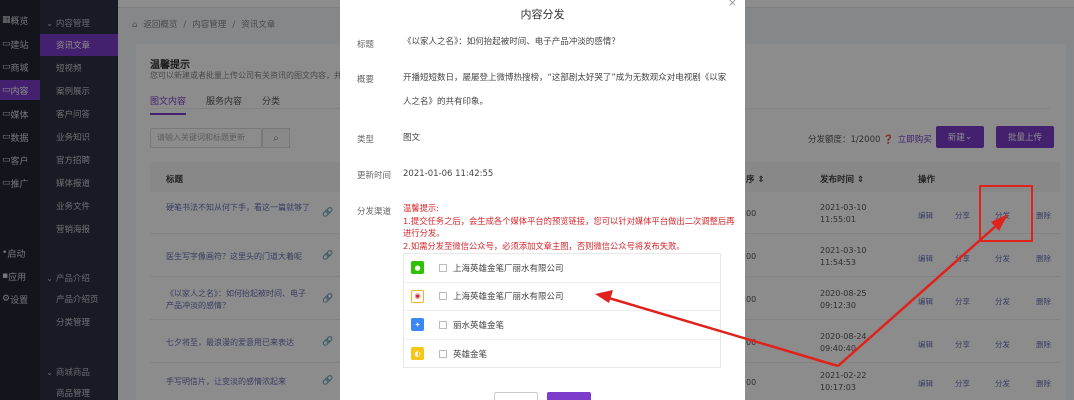  I want to click on type-label: 类型, so click(366, 140).